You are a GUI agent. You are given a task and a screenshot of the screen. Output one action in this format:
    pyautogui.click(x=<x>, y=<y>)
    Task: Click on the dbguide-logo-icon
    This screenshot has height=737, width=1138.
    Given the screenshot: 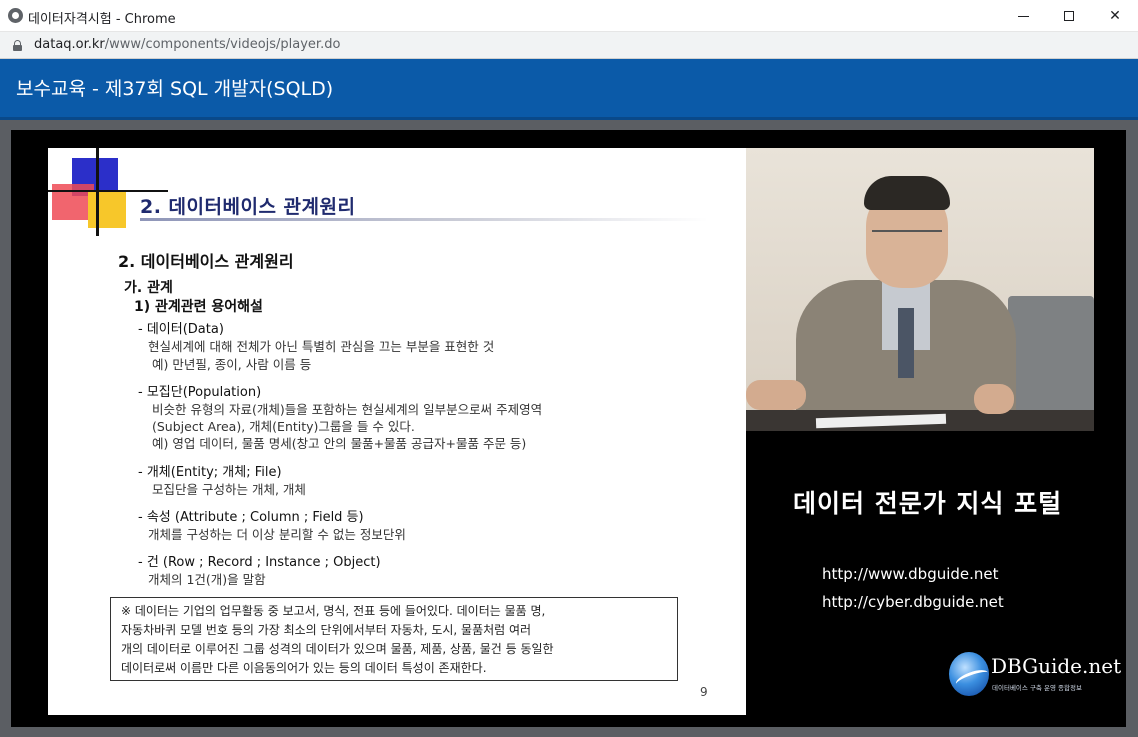 What is the action you would take?
    pyautogui.click(x=969, y=674)
    